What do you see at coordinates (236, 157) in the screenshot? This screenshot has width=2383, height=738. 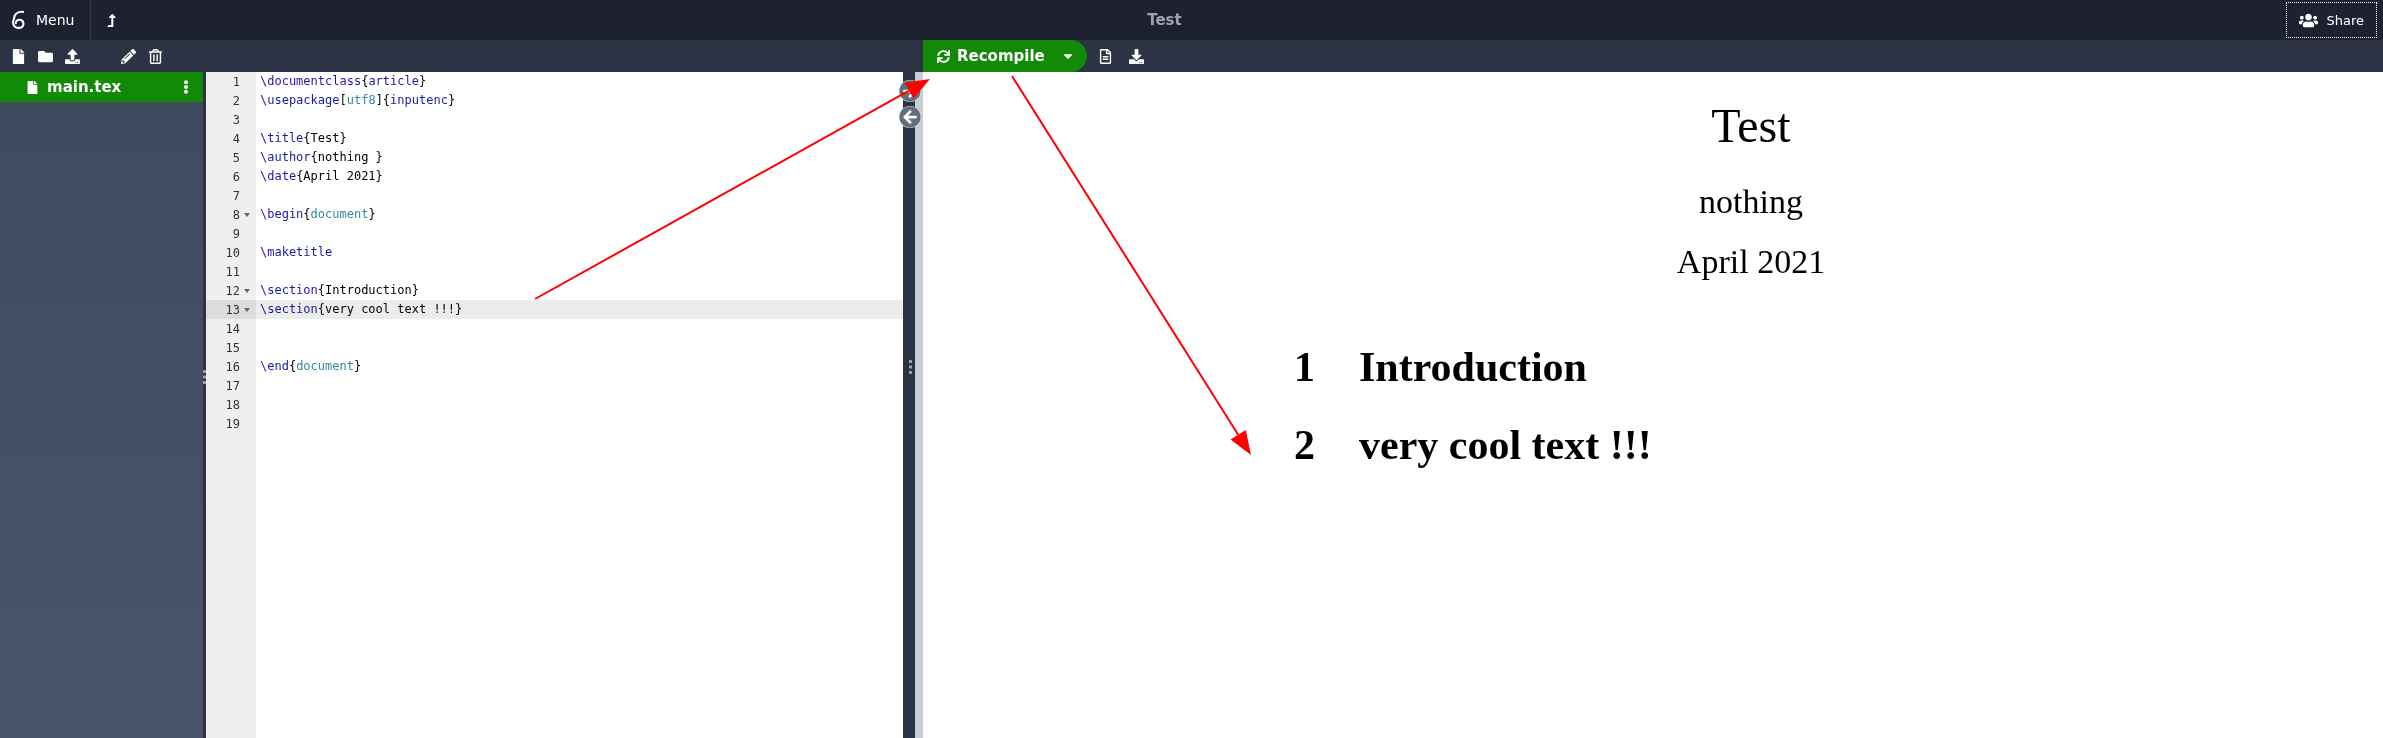 I see `line-number: 5` at bounding box center [236, 157].